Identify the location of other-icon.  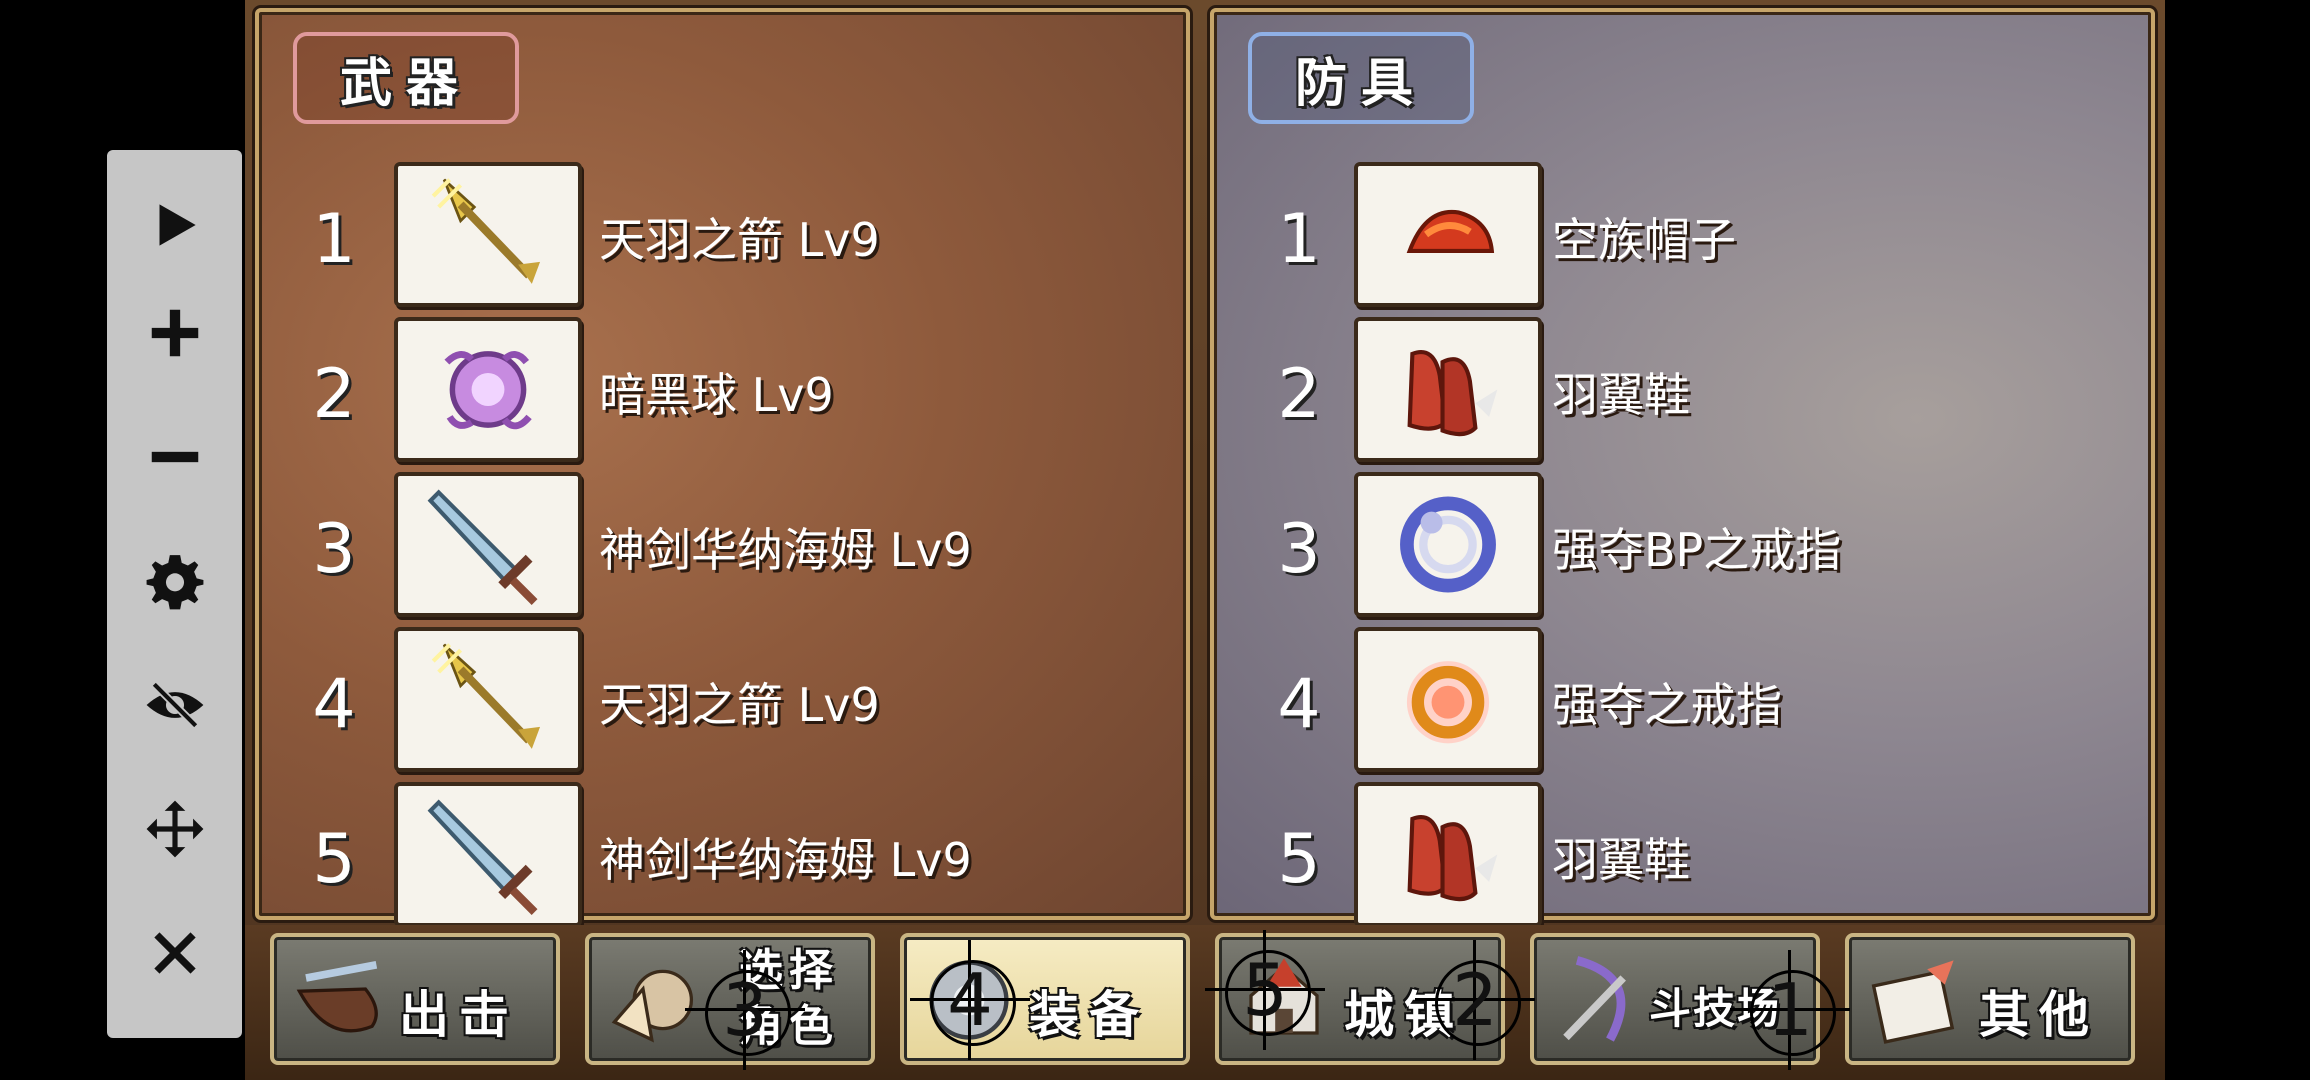
(1914, 1000).